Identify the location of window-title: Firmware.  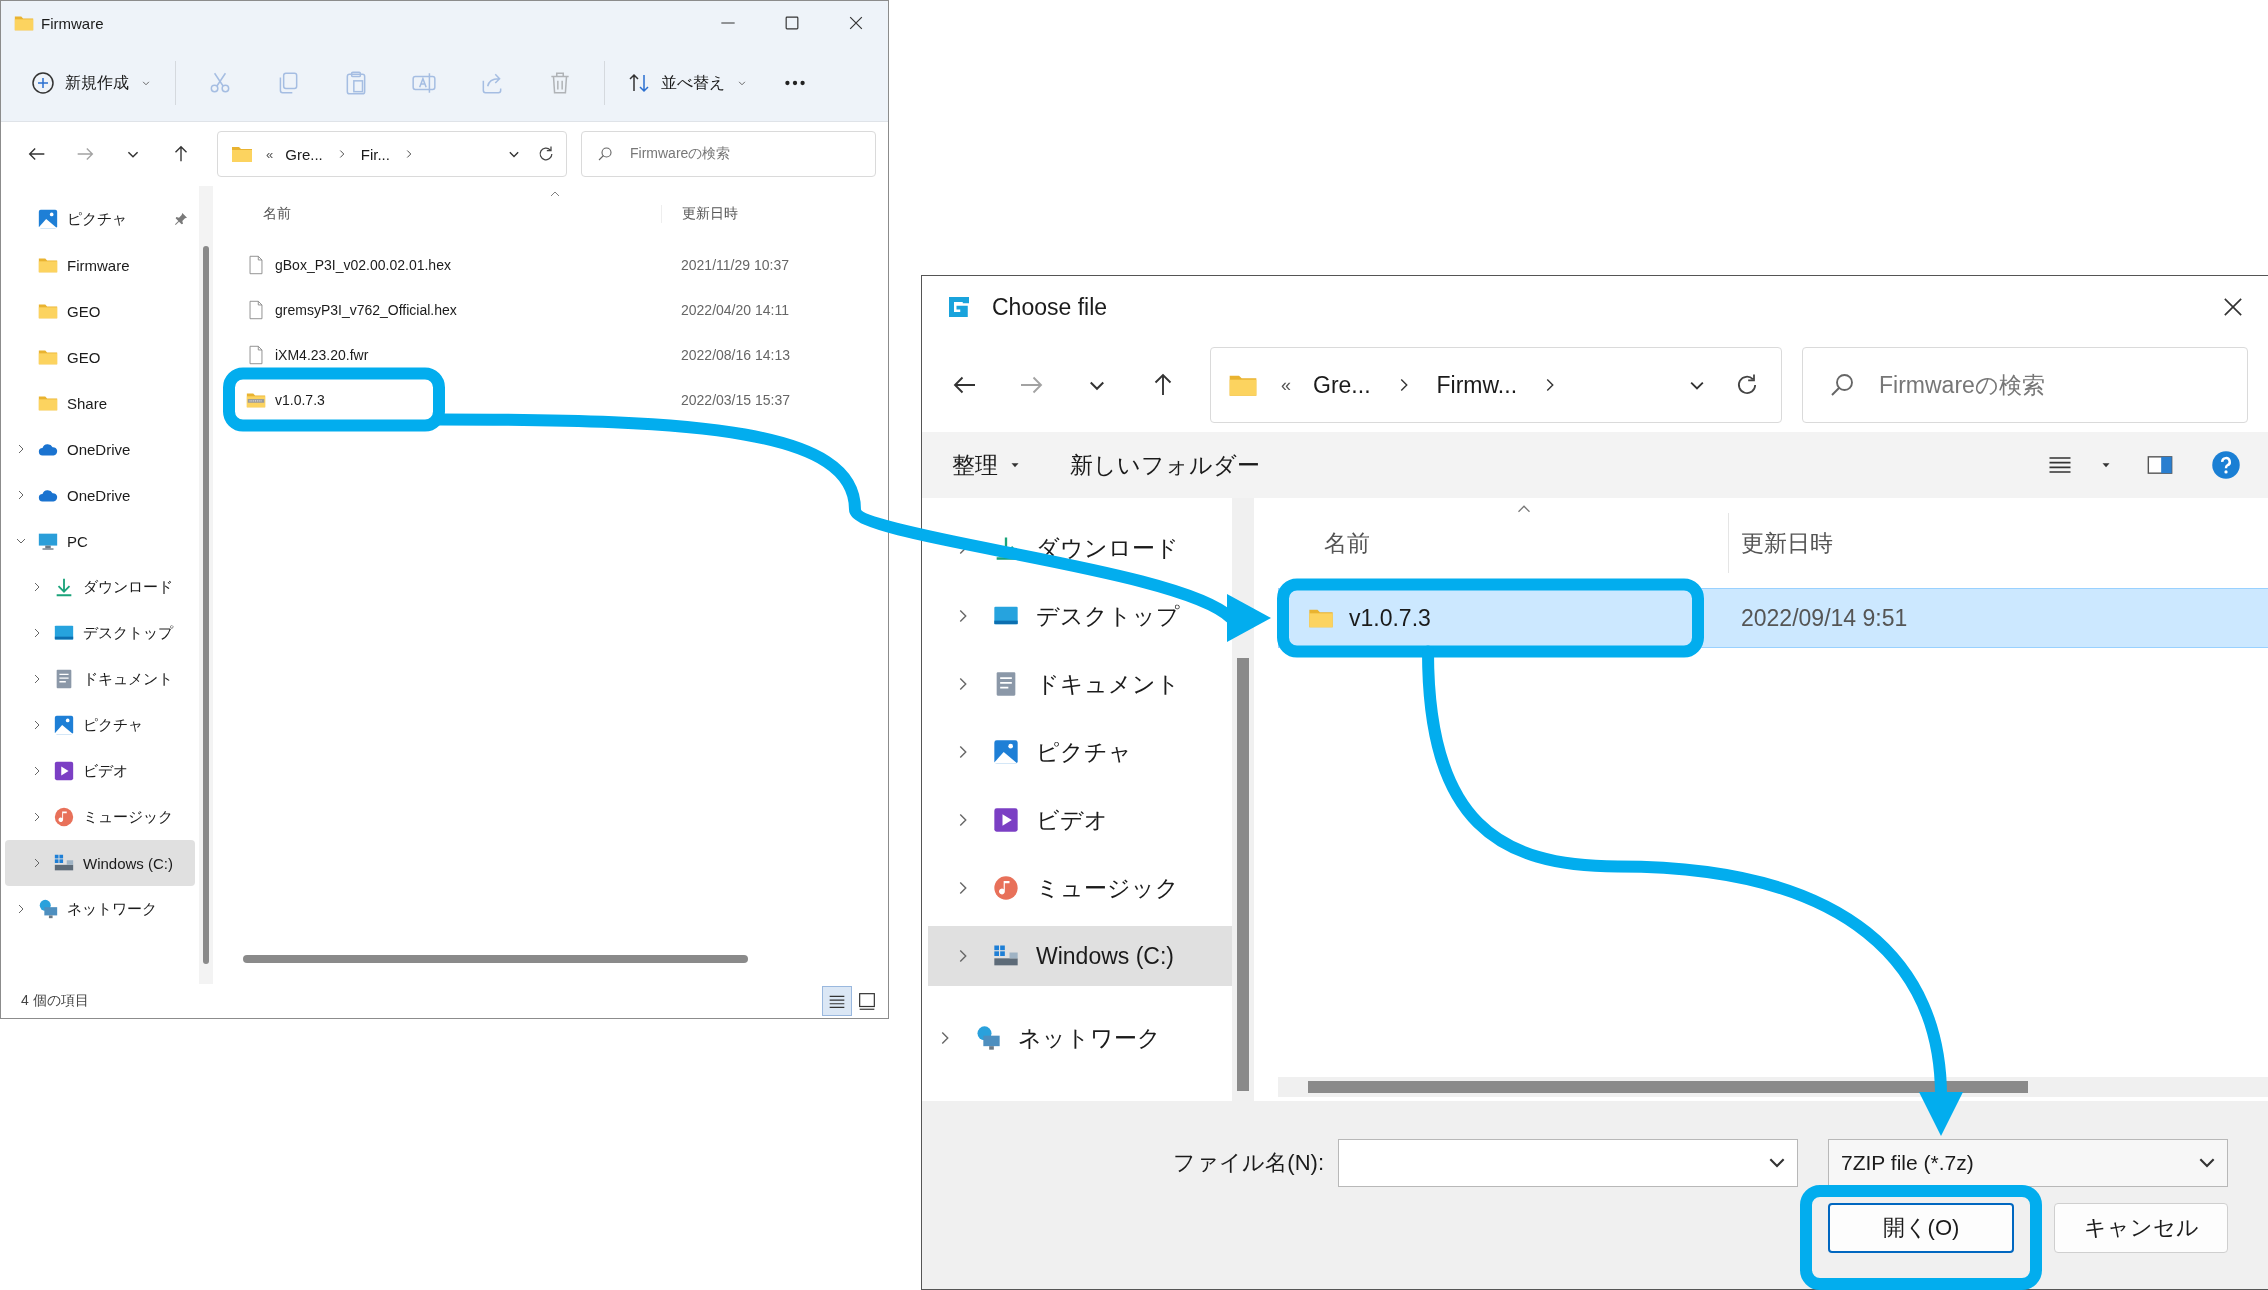
(73, 23).